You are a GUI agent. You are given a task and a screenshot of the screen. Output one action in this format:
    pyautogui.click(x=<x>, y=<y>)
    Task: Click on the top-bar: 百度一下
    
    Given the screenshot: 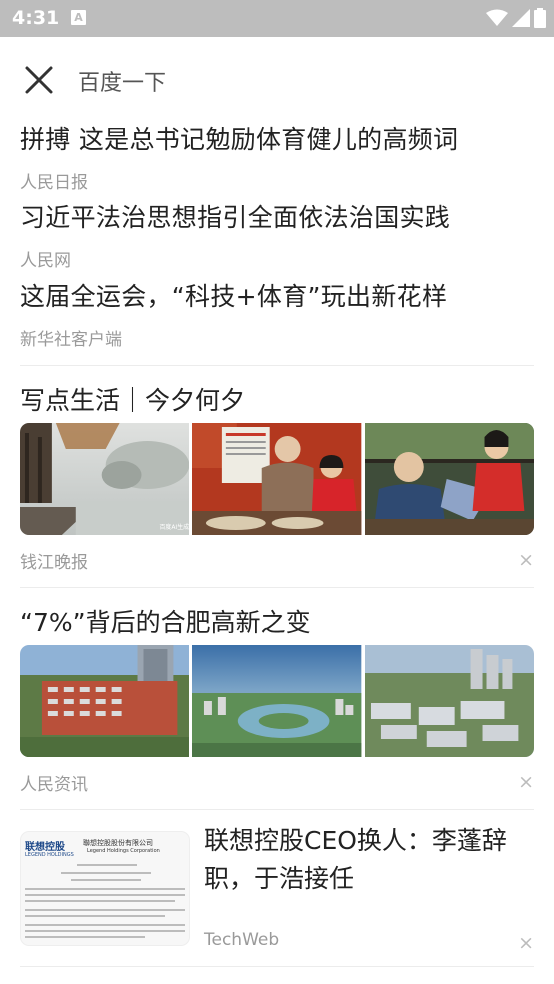 What is the action you would take?
    pyautogui.click(x=277, y=79)
    